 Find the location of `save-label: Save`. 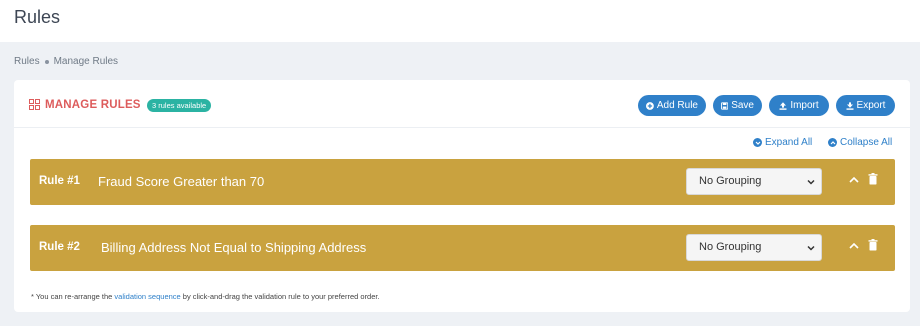

save-label: Save is located at coordinates (742, 105).